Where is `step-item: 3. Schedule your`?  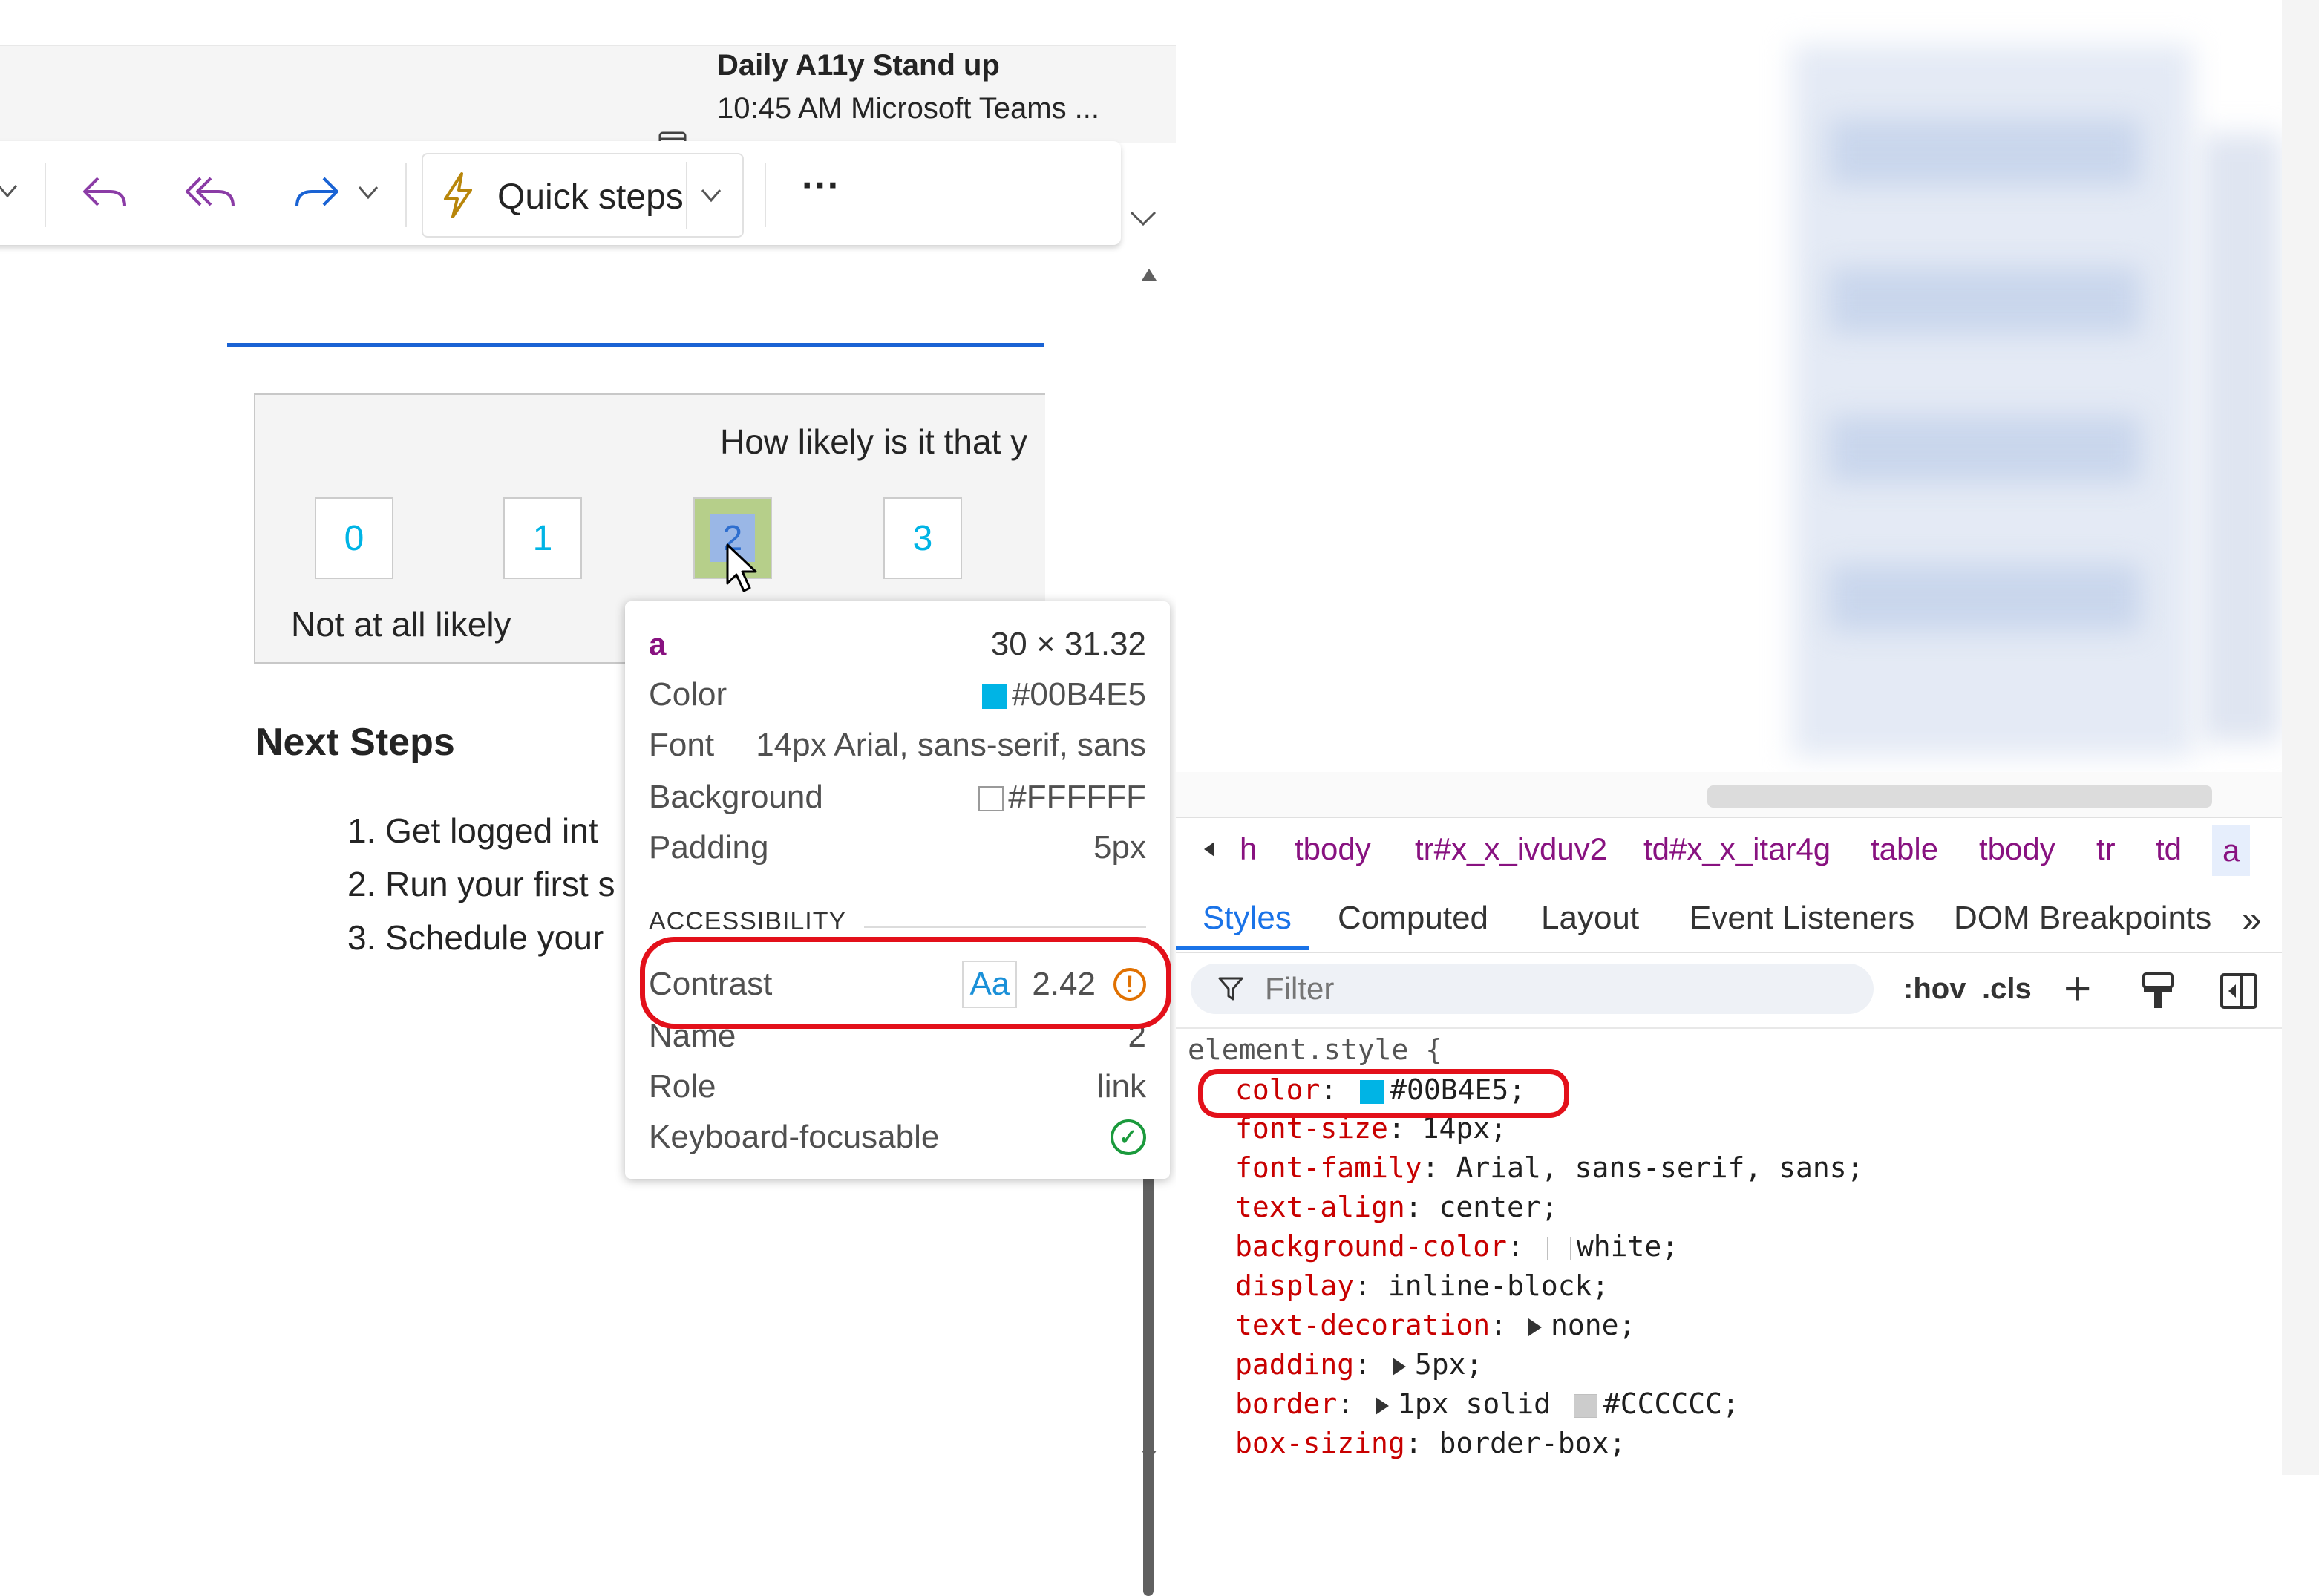 step-item: 3. Schedule your is located at coordinates (475, 937).